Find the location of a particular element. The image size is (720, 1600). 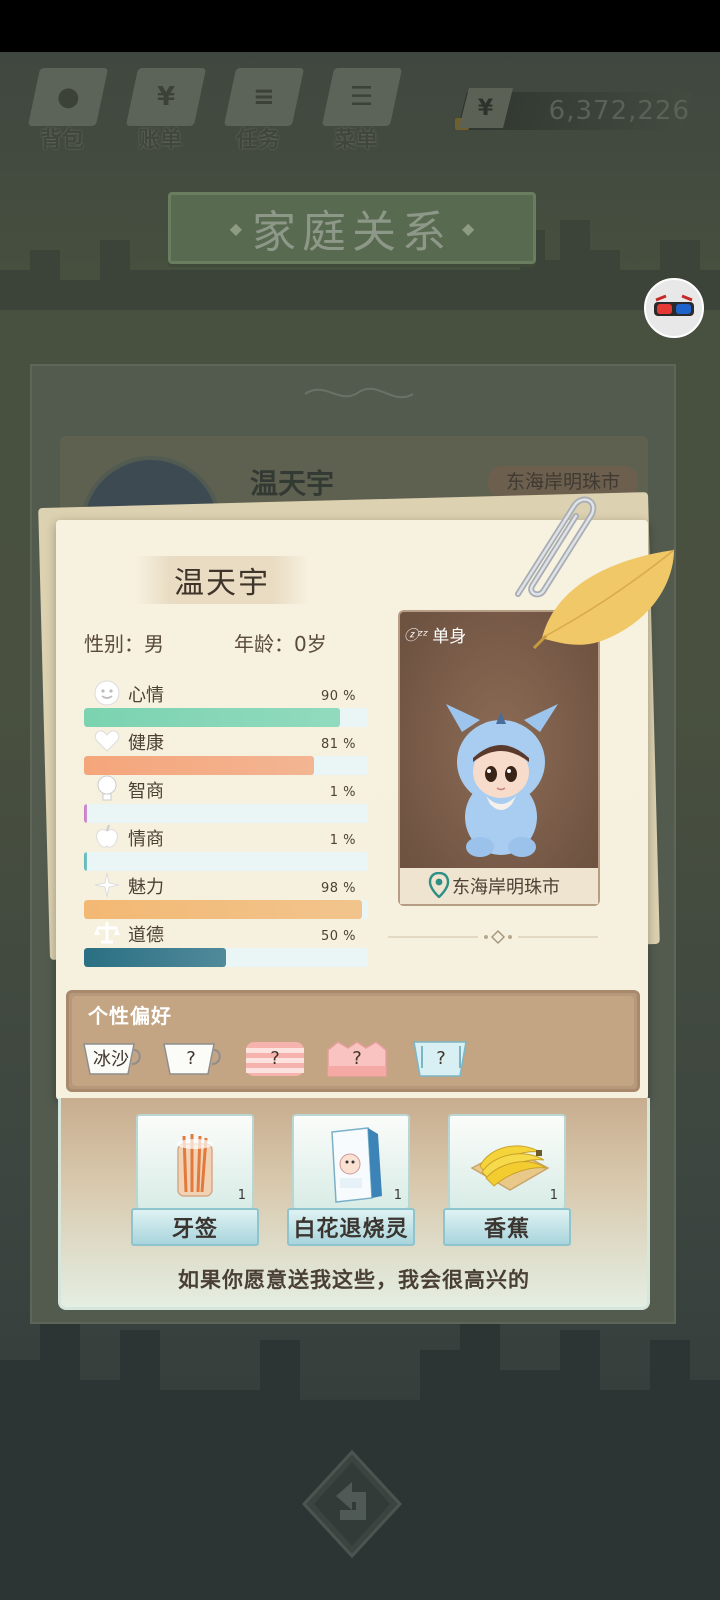

stat-percent: 81 % is located at coordinates (338, 744).